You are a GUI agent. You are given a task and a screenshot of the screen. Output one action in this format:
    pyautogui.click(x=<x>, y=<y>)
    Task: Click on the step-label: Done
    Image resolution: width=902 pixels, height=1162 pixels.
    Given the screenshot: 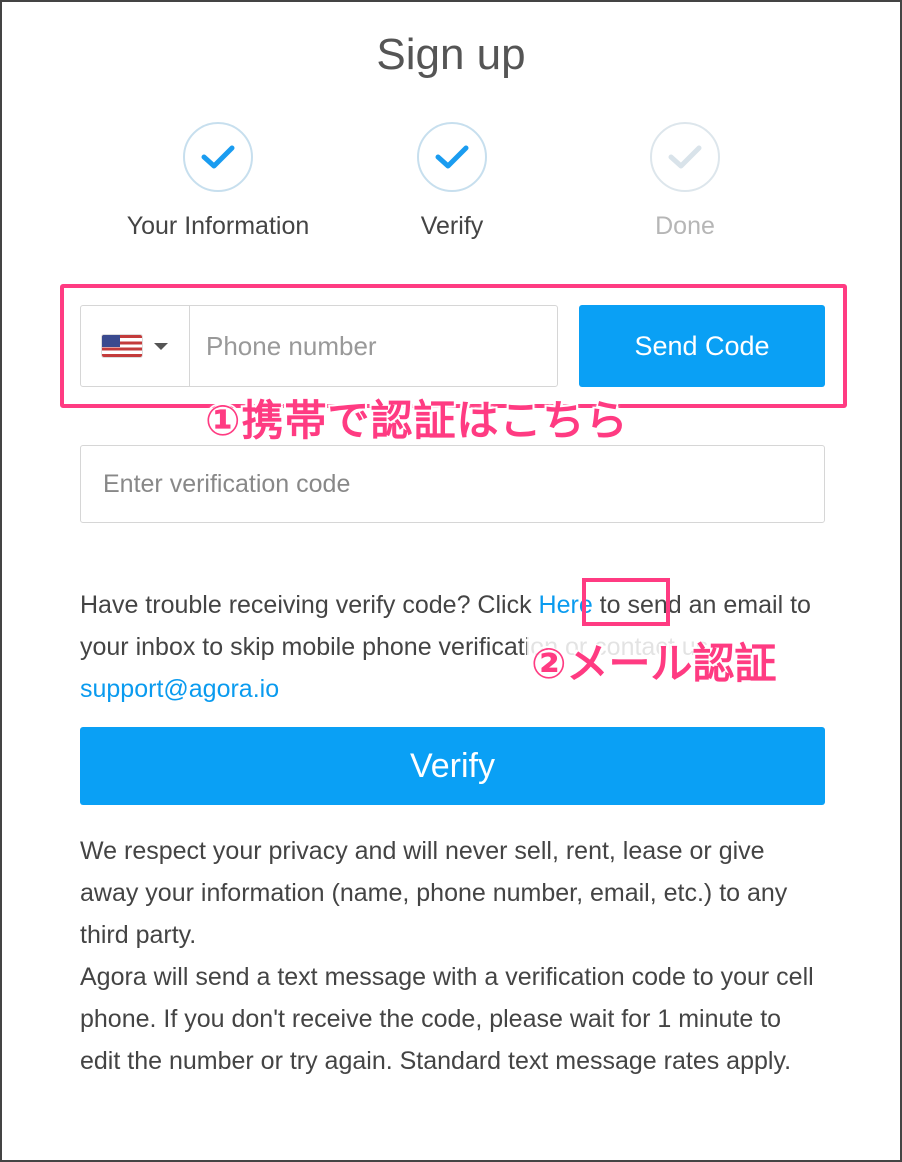 What is the action you would take?
    pyautogui.click(x=685, y=226)
    